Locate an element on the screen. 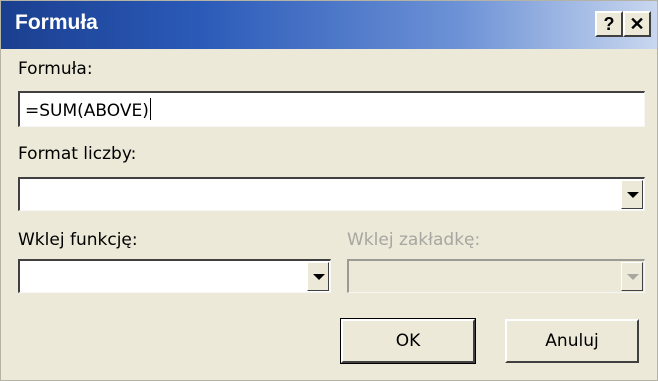  ok-button: OK is located at coordinates (408, 341).